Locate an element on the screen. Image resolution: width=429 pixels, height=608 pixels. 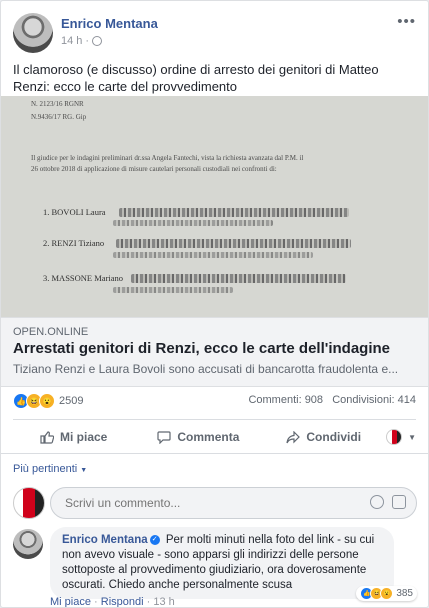
comment-like-link: Mi piace is located at coordinates (70, 601).